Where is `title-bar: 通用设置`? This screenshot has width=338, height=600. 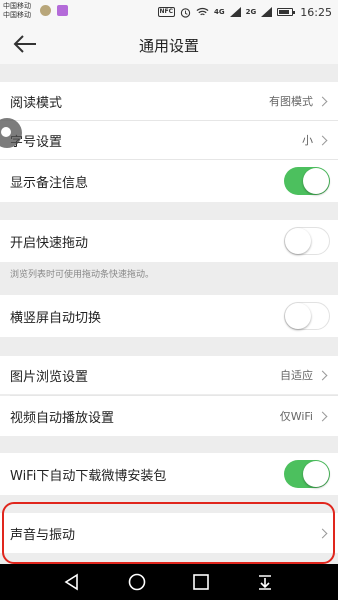 title-bar: 通用设置 is located at coordinates (169, 44).